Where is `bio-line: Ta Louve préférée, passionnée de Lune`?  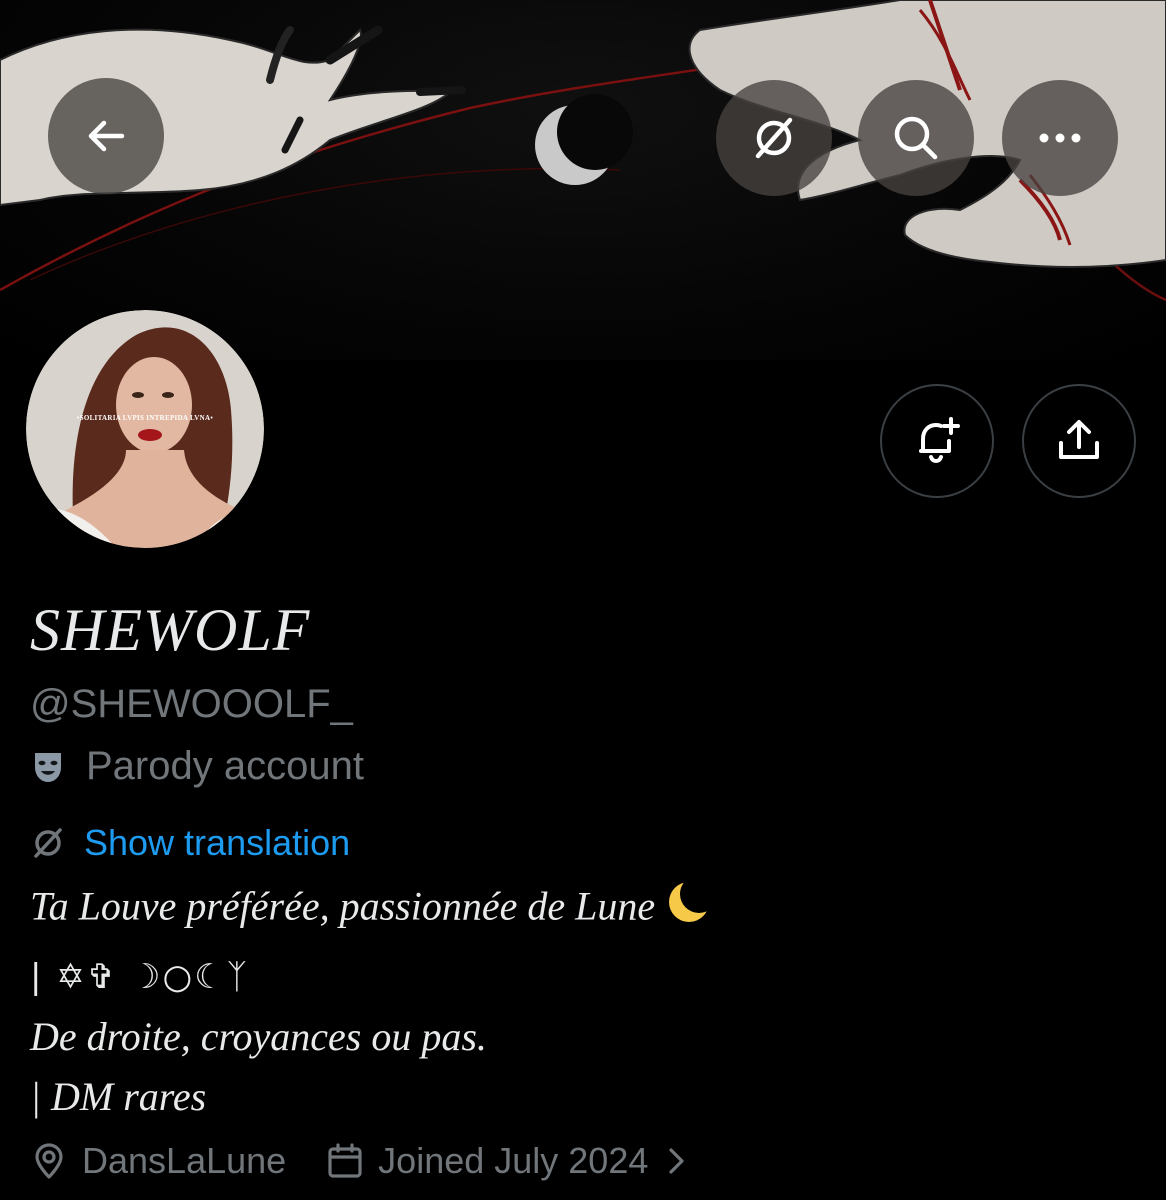 bio-line: Ta Louve préférée, passionnée de Lune is located at coordinates (374, 910).